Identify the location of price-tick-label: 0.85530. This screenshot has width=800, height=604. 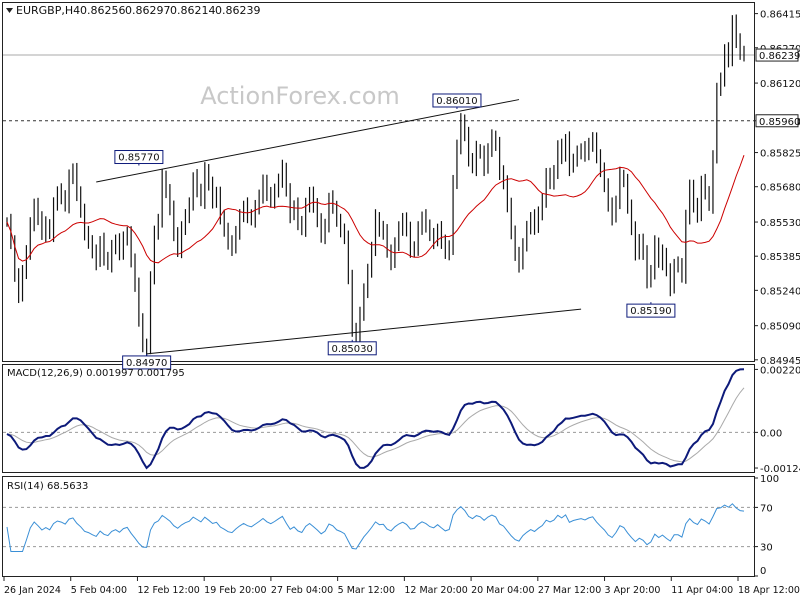
(780, 223).